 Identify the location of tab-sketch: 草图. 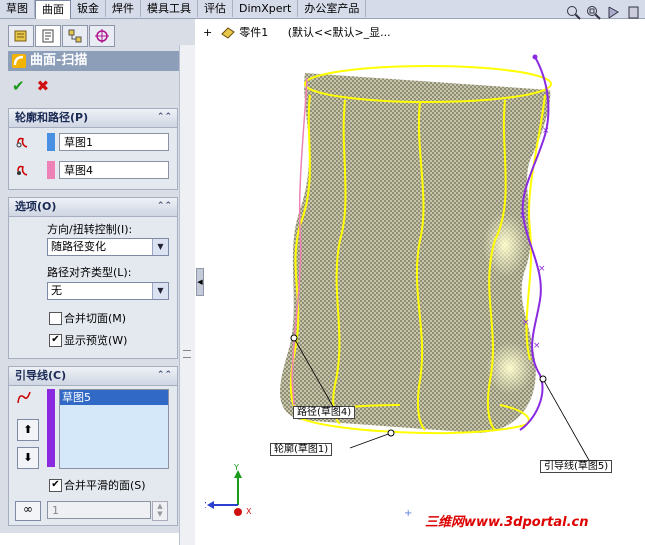
(17, 8).